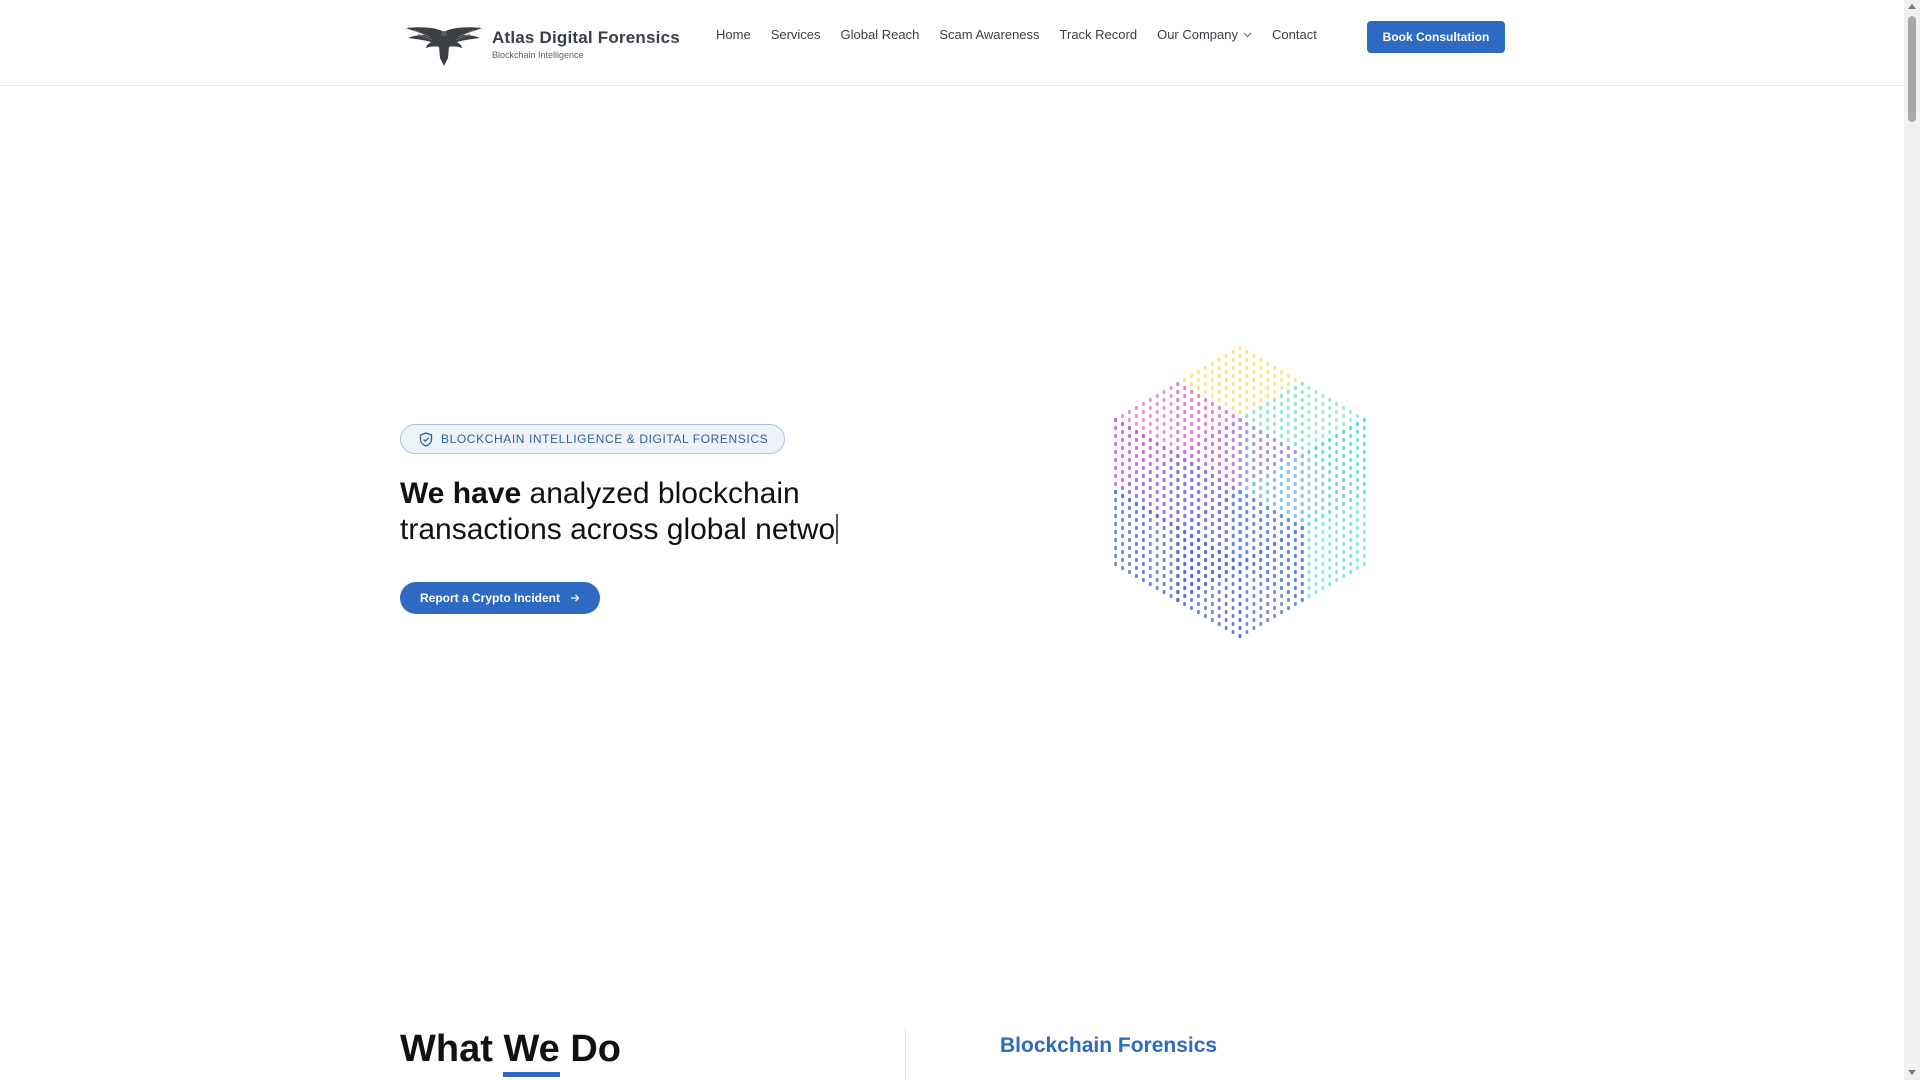 Image resolution: width=1920 pixels, height=1080 pixels. What do you see at coordinates (1294, 34) in the screenshot?
I see `nav-contact: Contact` at bounding box center [1294, 34].